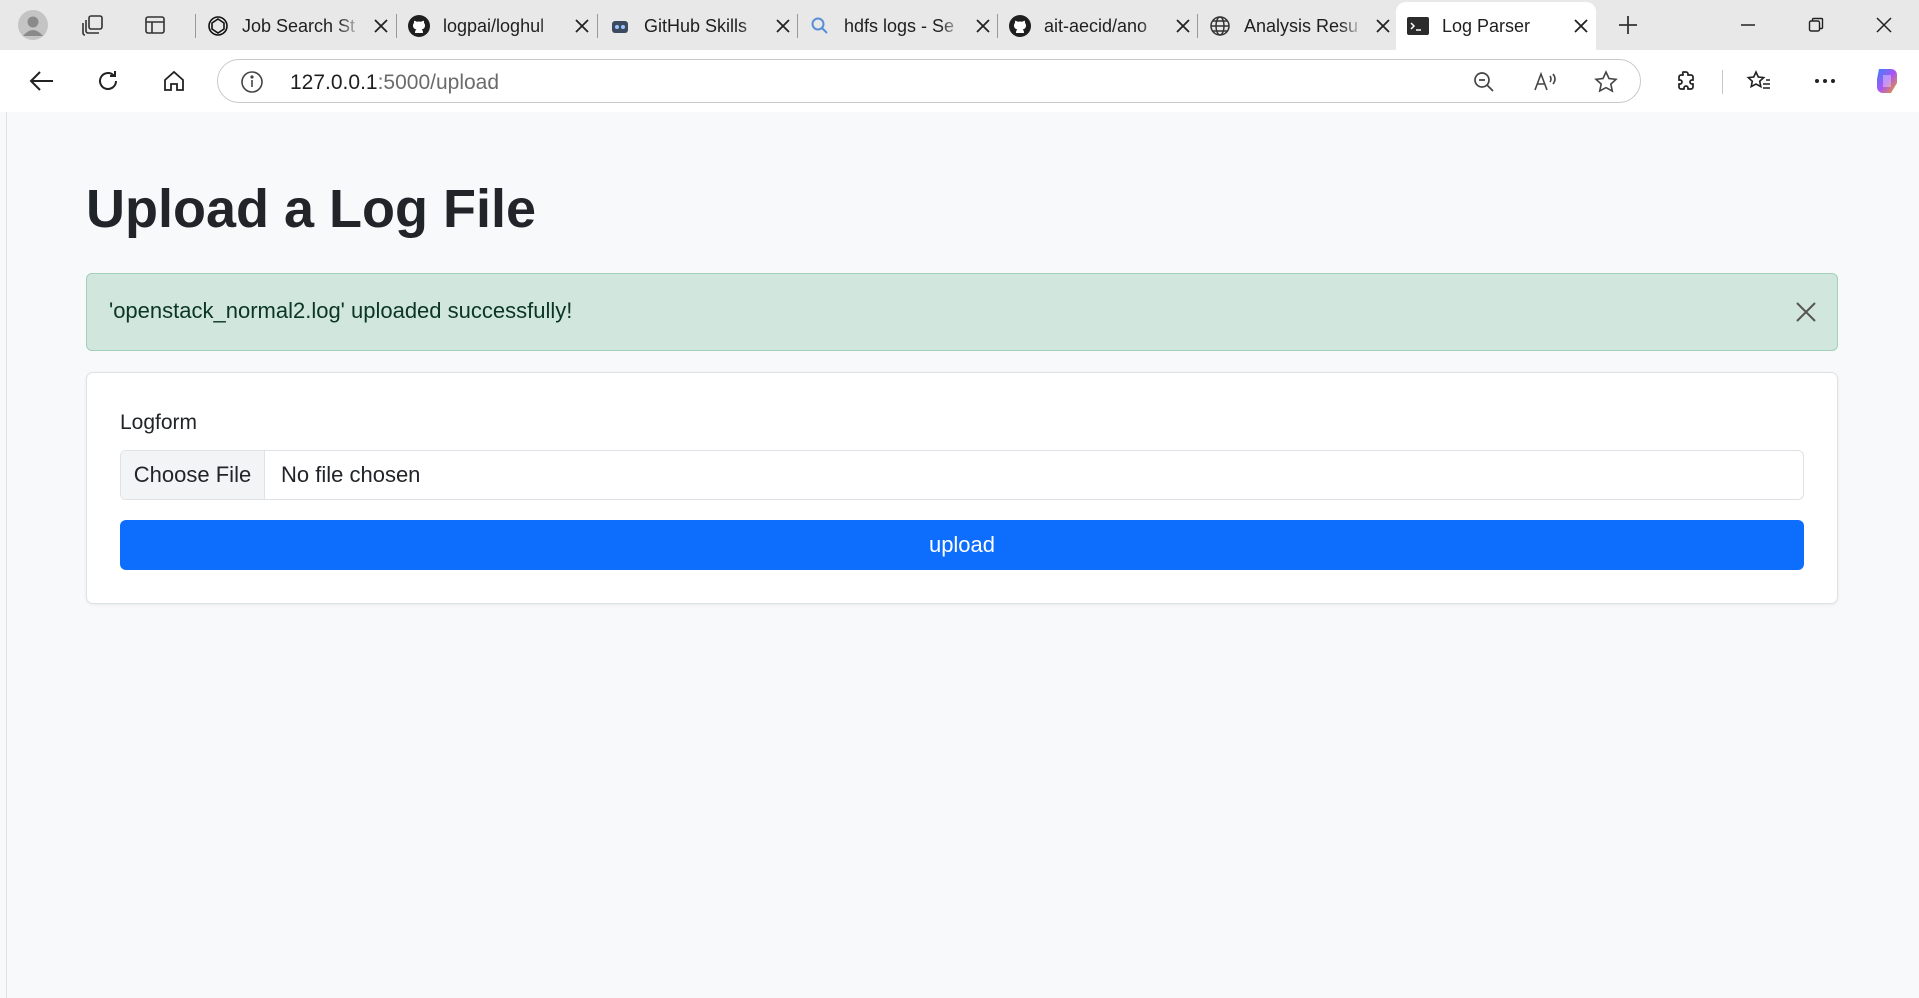 This screenshot has height=998, width=1919. What do you see at coordinates (438, 82) in the screenshot?
I see `url-path: :5000/upload` at bounding box center [438, 82].